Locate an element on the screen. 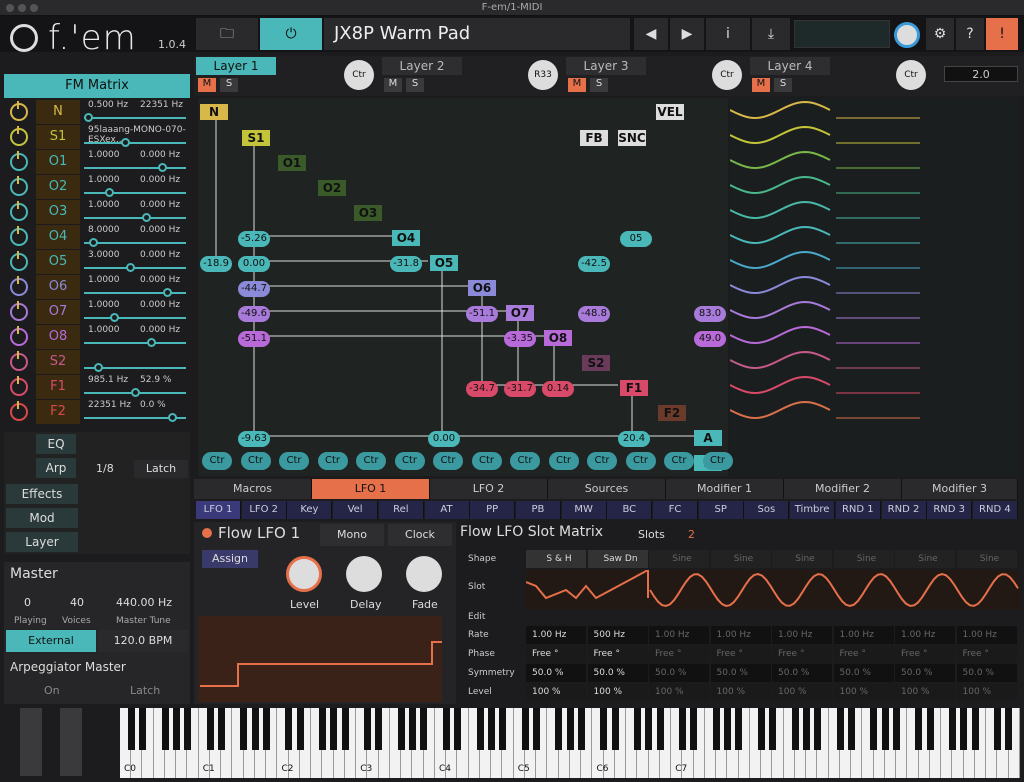 The height and width of the screenshot is (782, 1024). subtab-key: Key is located at coordinates (310, 510).